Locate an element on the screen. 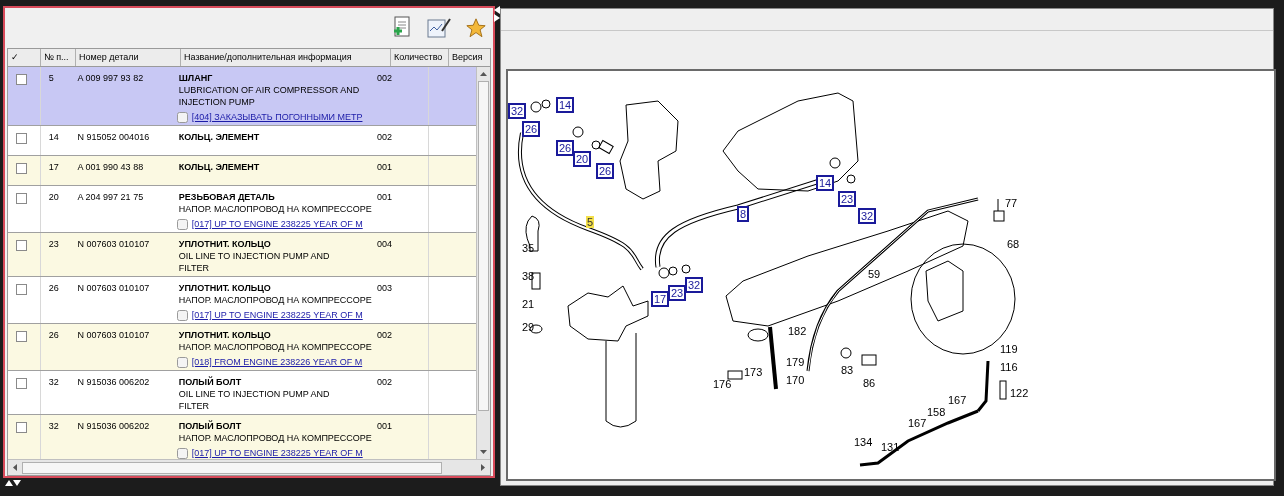 This screenshot has width=1284, height=496. part-number: N 915036 006202 is located at coordinates (113, 382).